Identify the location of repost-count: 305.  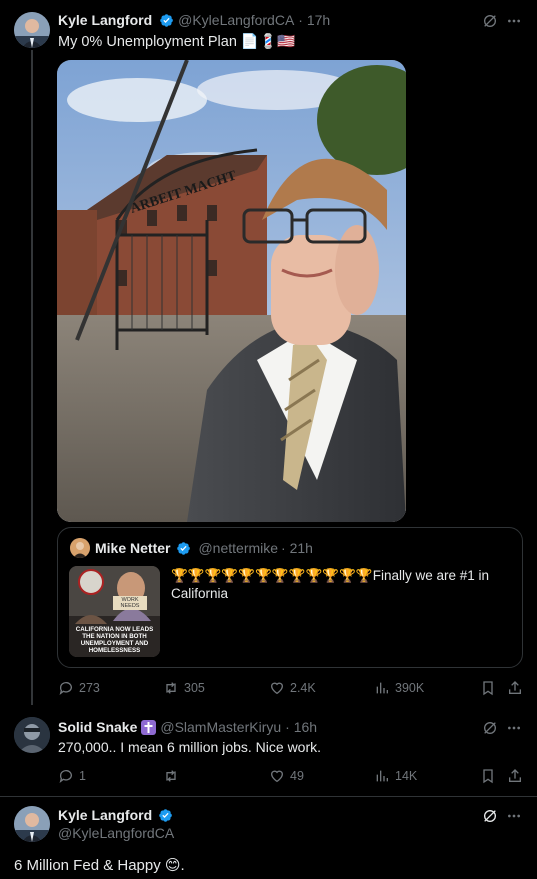
(194, 688).